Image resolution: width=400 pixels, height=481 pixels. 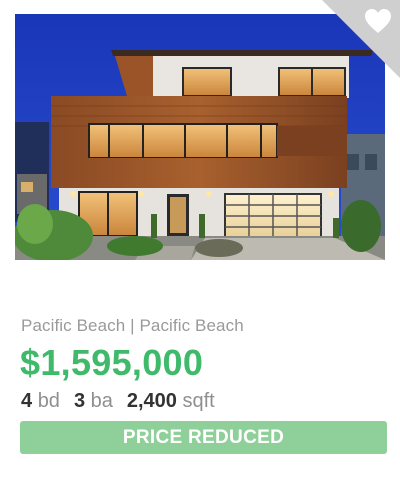 What do you see at coordinates (118, 401) in the screenshot?
I see `listing-specs: 4 bd 3 ba 2,400 sqft` at bounding box center [118, 401].